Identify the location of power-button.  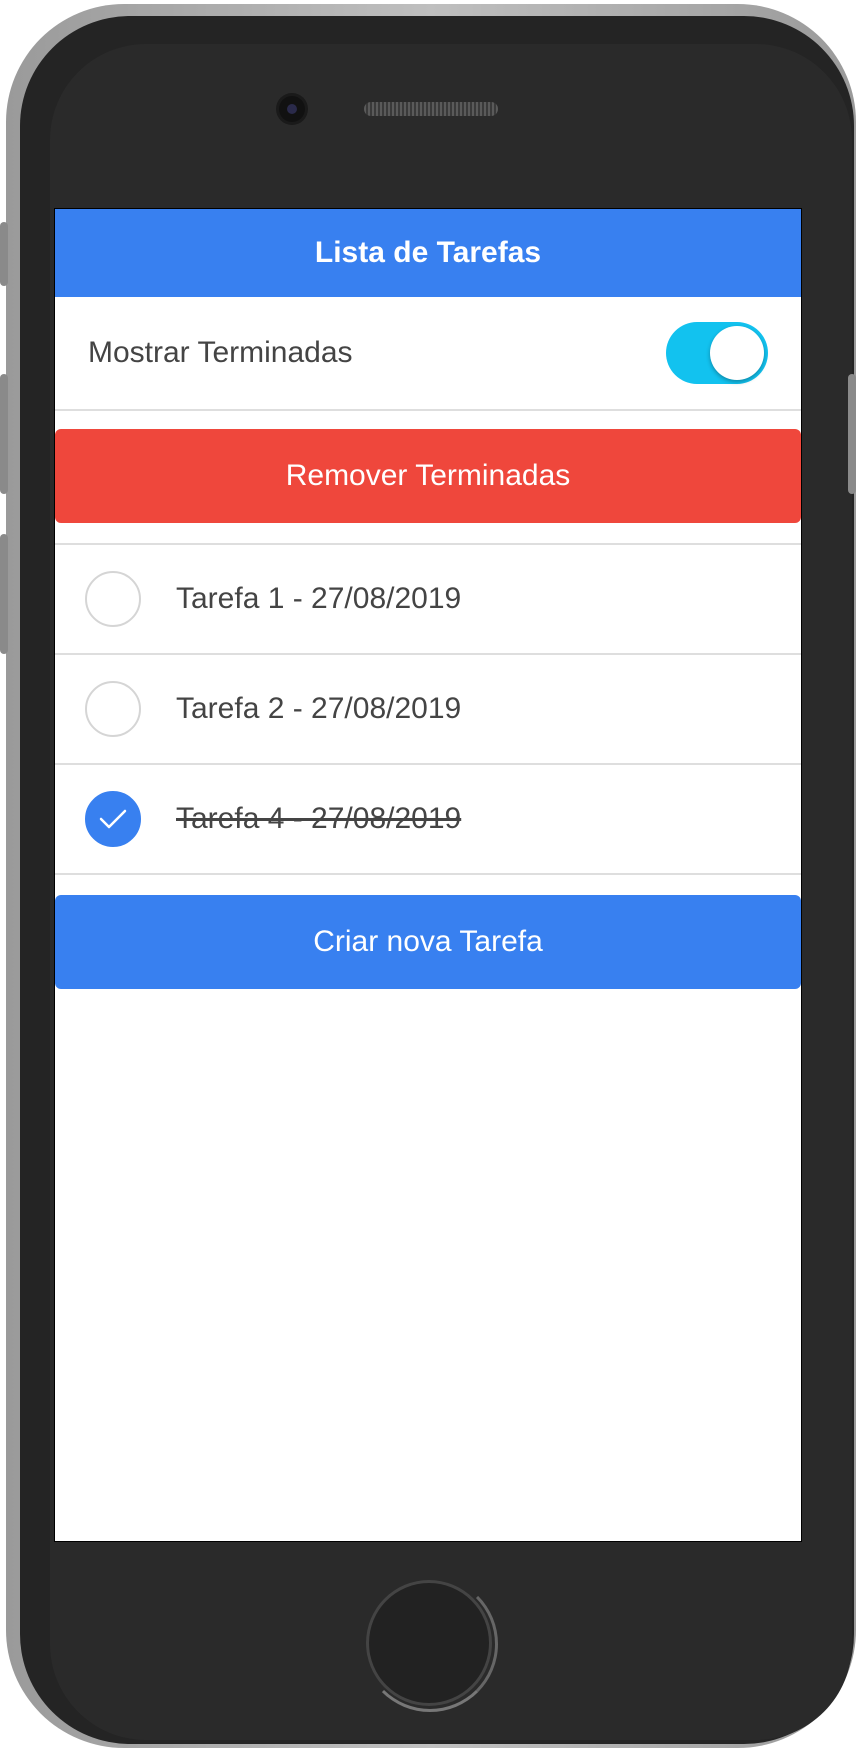
(852, 434).